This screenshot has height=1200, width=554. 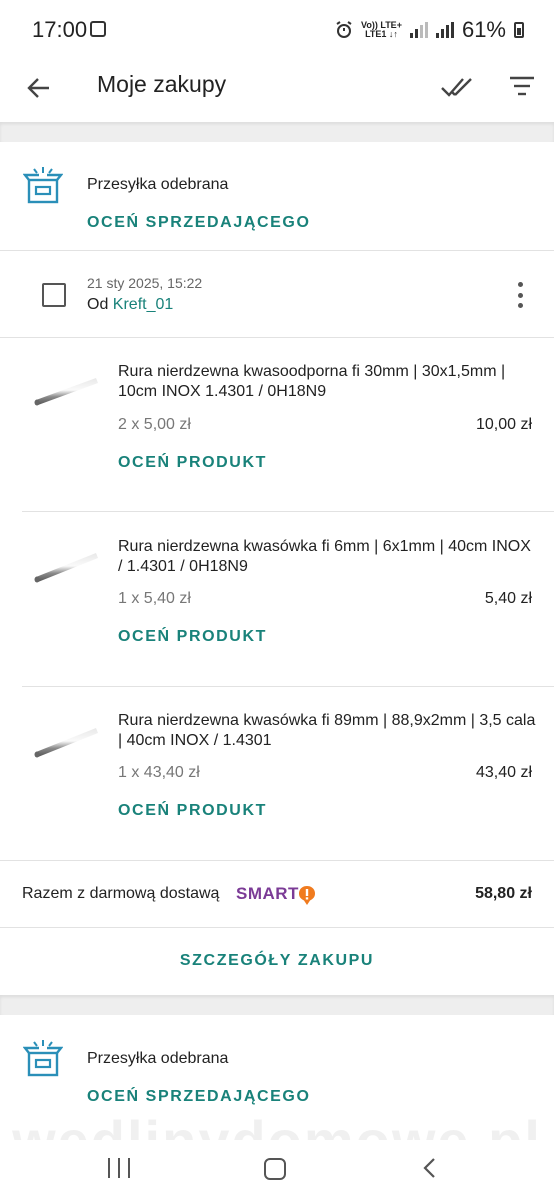 What do you see at coordinates (60, 29) in the screenshot?
I see `status-time: 17:00` at bounding box center [60, 29].